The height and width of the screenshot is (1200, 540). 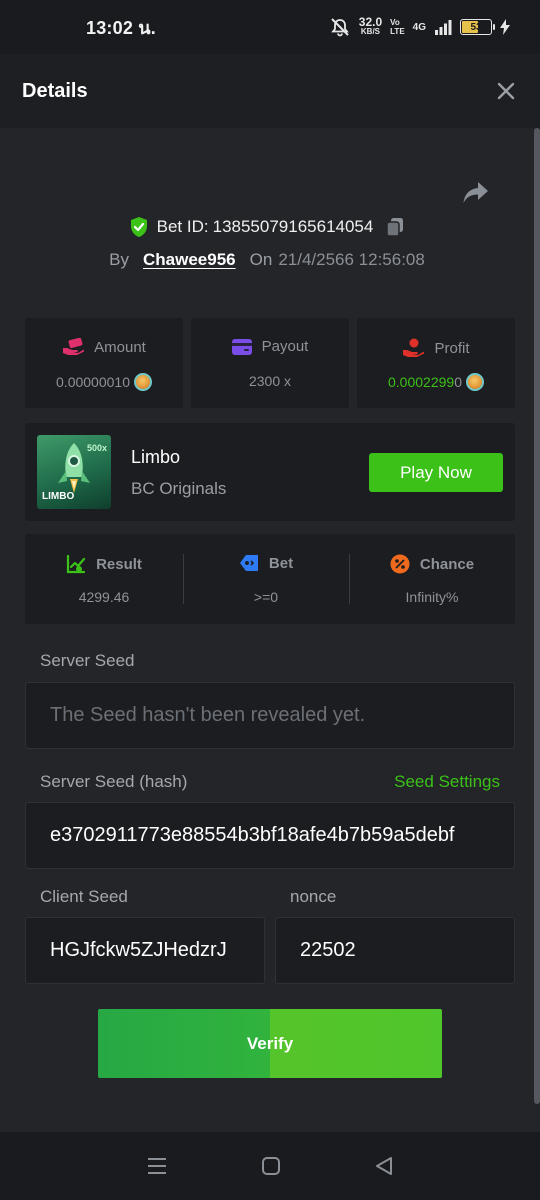 What do you see at coordinates (266, 597) in the screenshot?
I see `bet-value: >=0` at bounding box center [266, 597].